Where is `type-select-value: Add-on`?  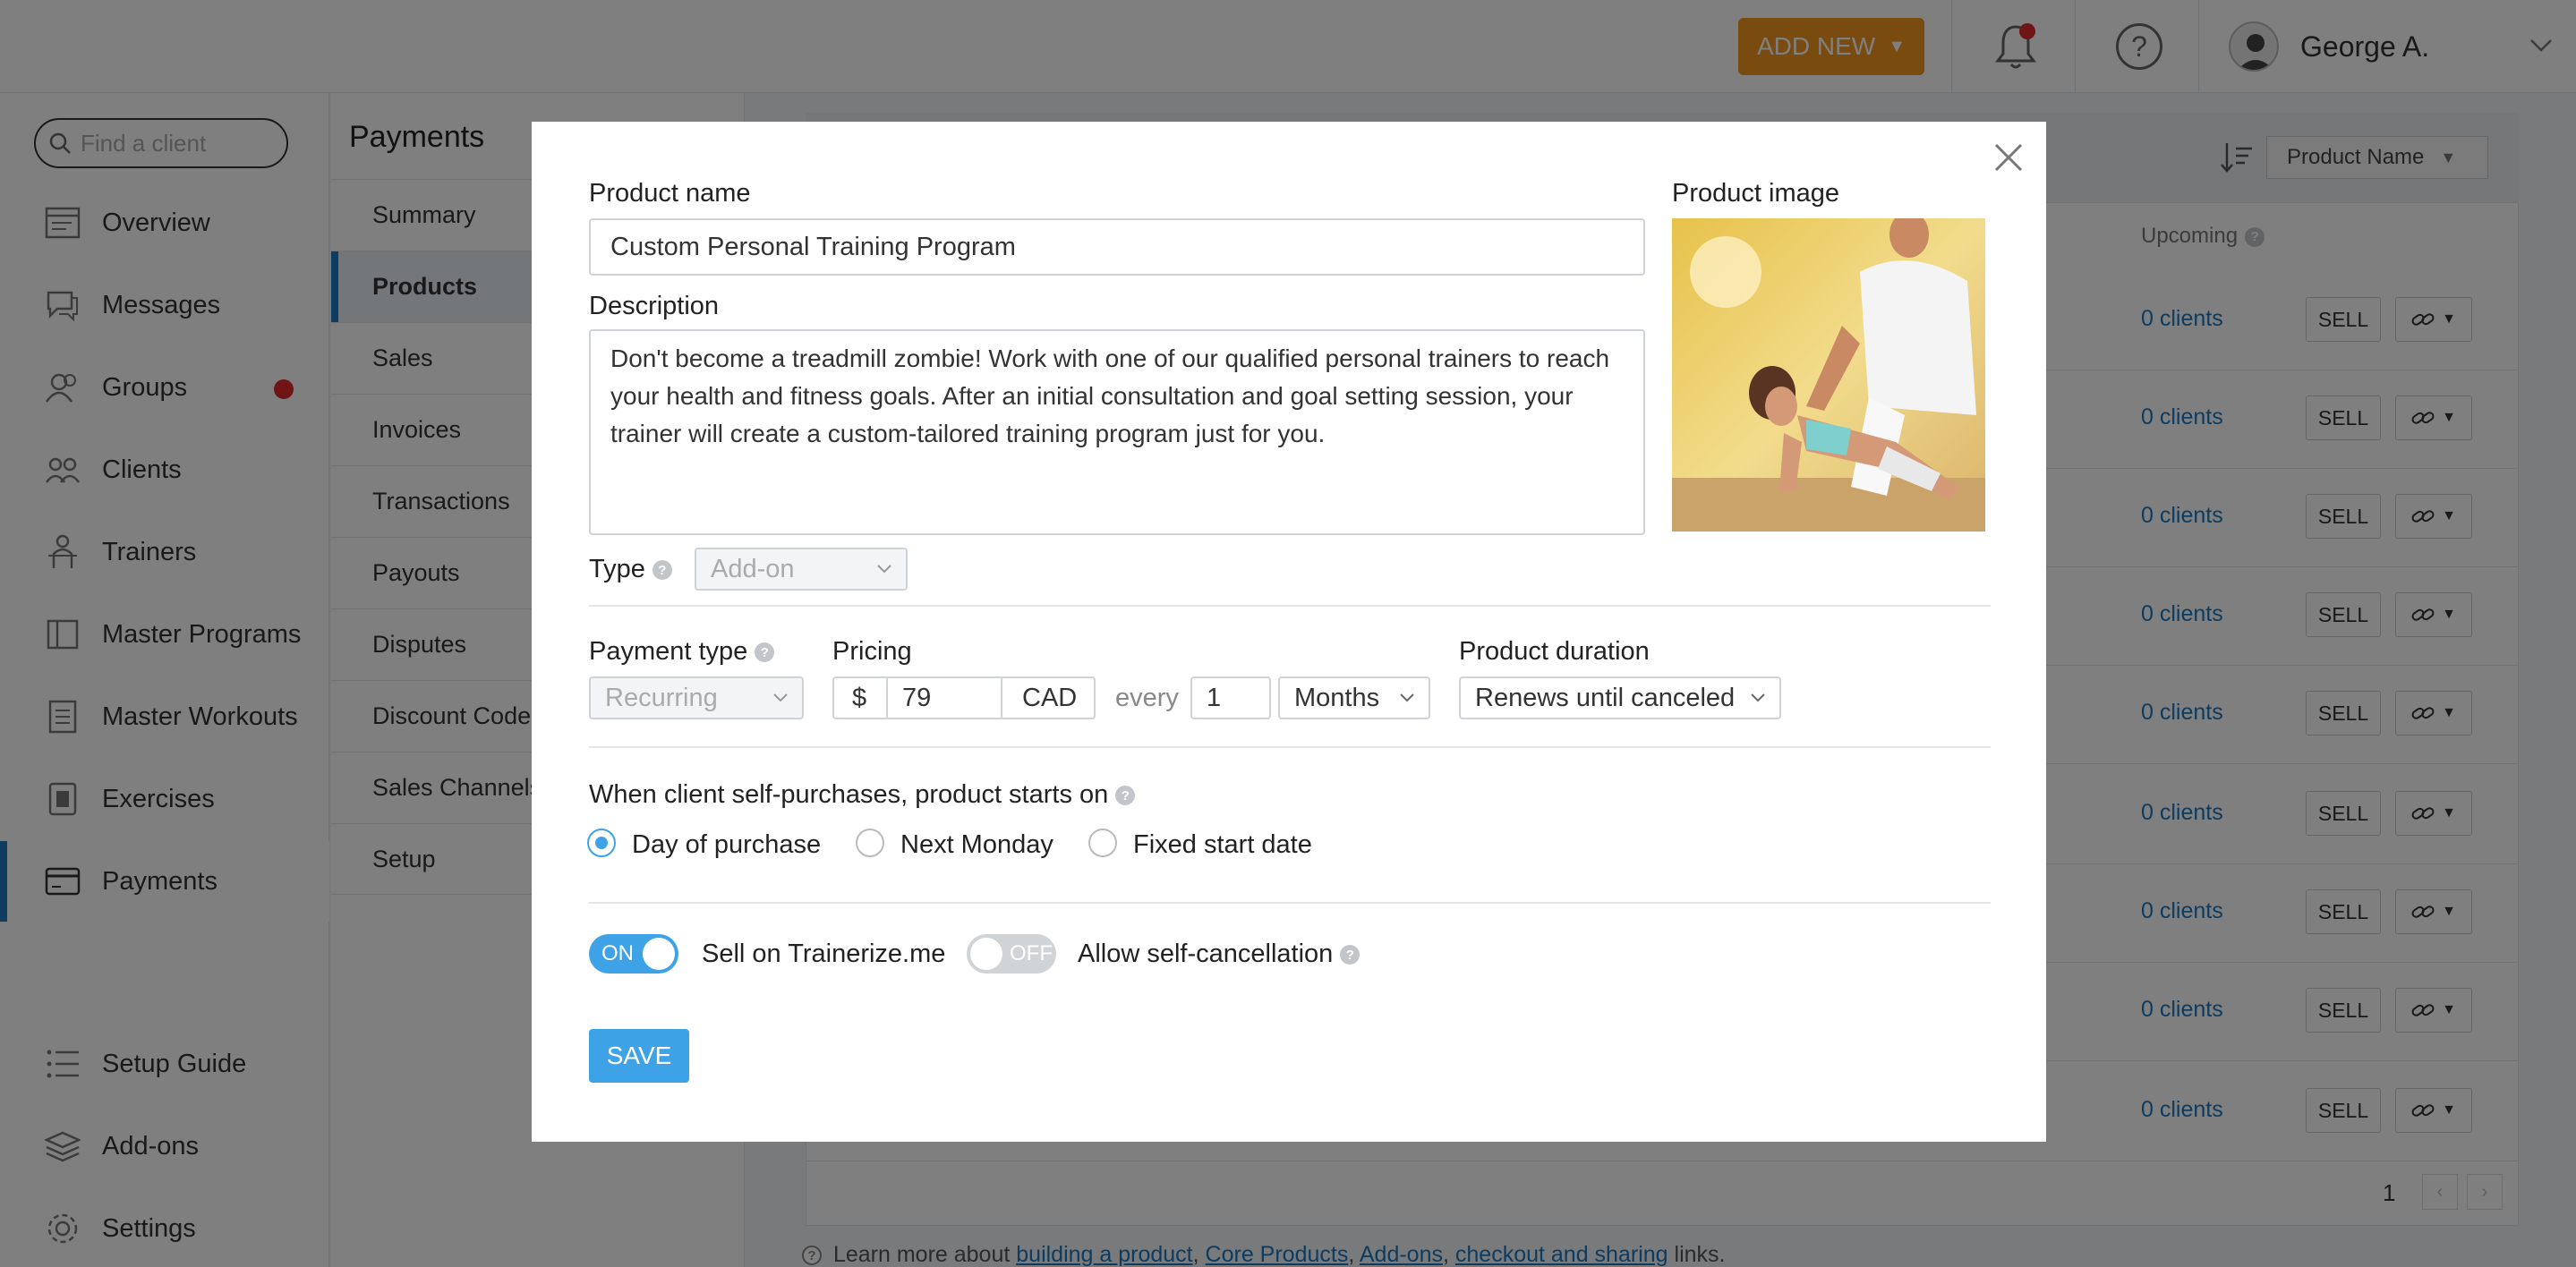
type-select-value: Add-on is located at coordinates (753, 568).